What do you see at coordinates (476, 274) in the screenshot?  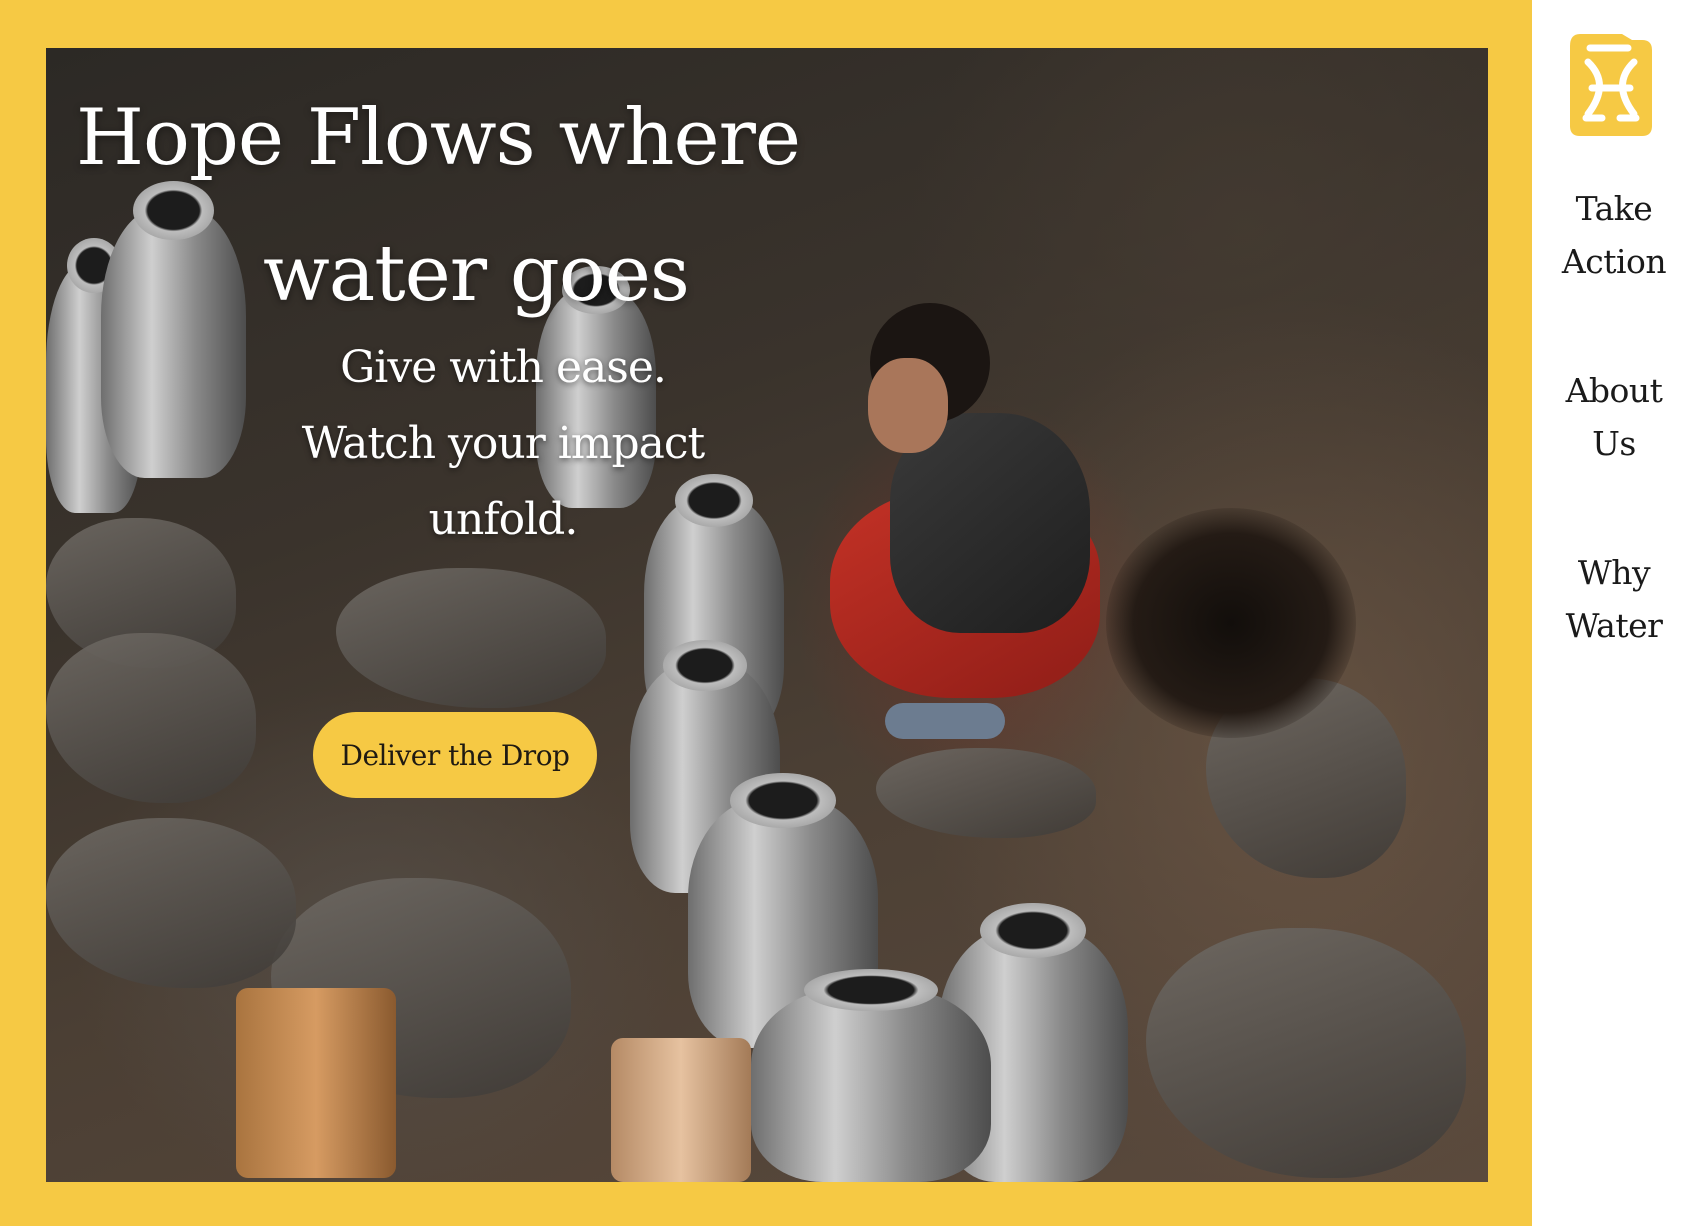 I see `hero-title-line: water goes` at bounding box center [476, 274].